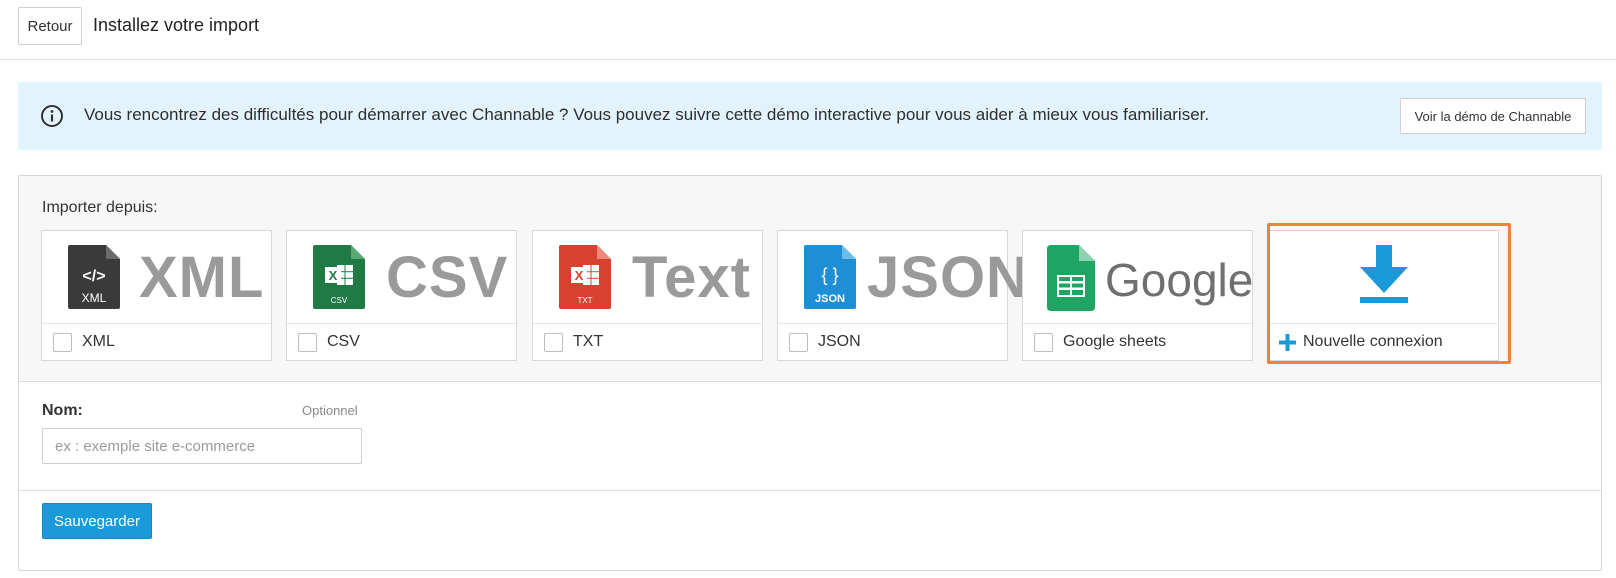  I want to click on google-sheets-option-label: Google sheets, so click(1115, 341).